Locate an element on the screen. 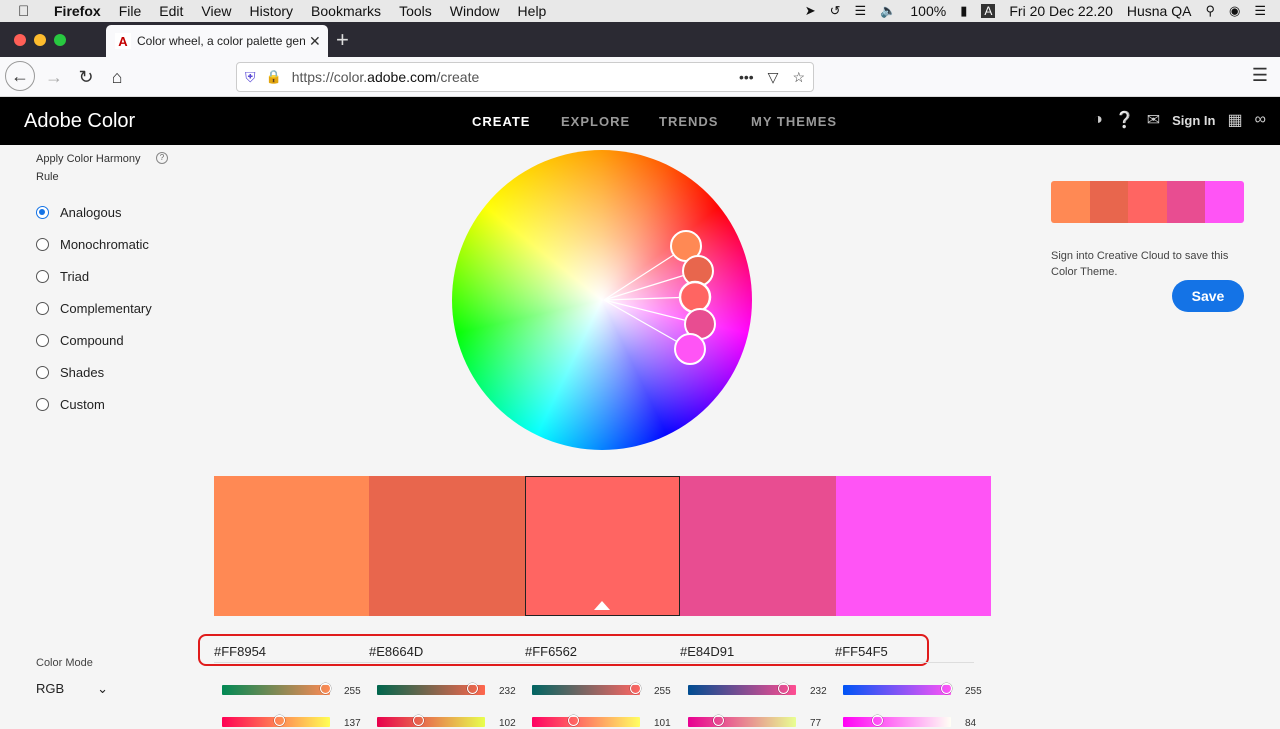 The width and height of the screenshot is (1280, 729). menu-history: History is located at coordinates (271, 11).